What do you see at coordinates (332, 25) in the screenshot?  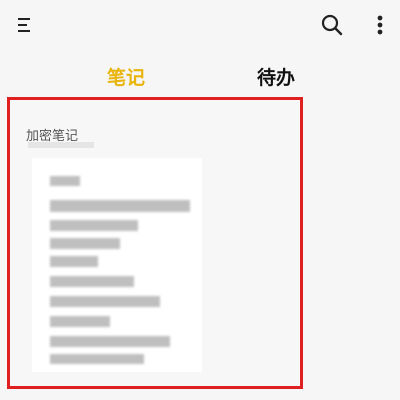 I see `search-icon` at bounding box center [332, 25].